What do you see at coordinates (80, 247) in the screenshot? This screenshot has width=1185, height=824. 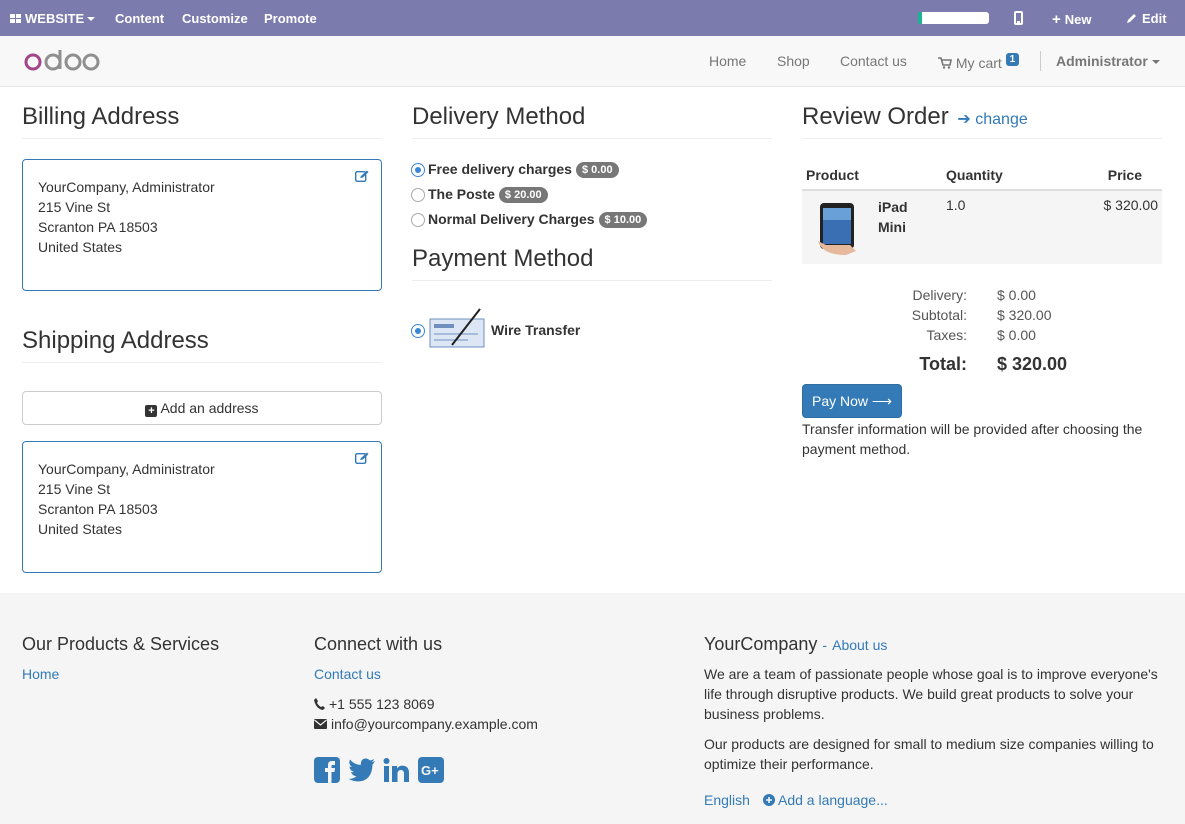 I see `address-line: United States` at bounding box center [80, 247].